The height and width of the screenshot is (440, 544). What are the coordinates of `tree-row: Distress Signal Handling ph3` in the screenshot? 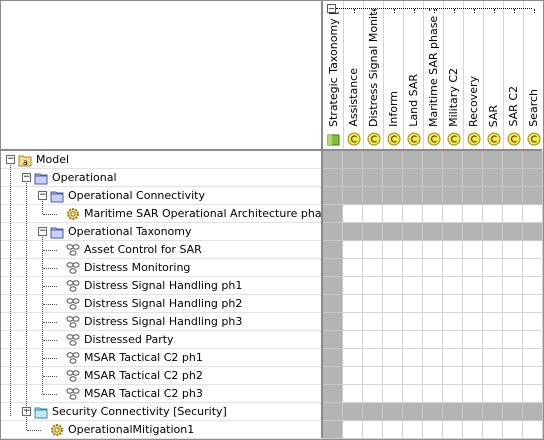 It's located at (161, 322).